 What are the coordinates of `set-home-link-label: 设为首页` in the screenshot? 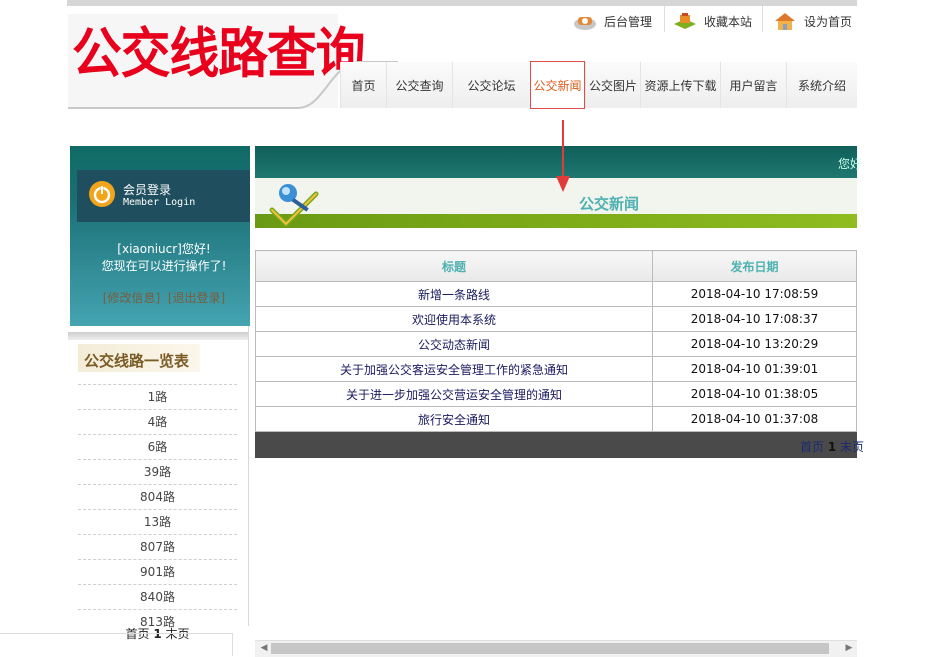 It's located at (828, 21).